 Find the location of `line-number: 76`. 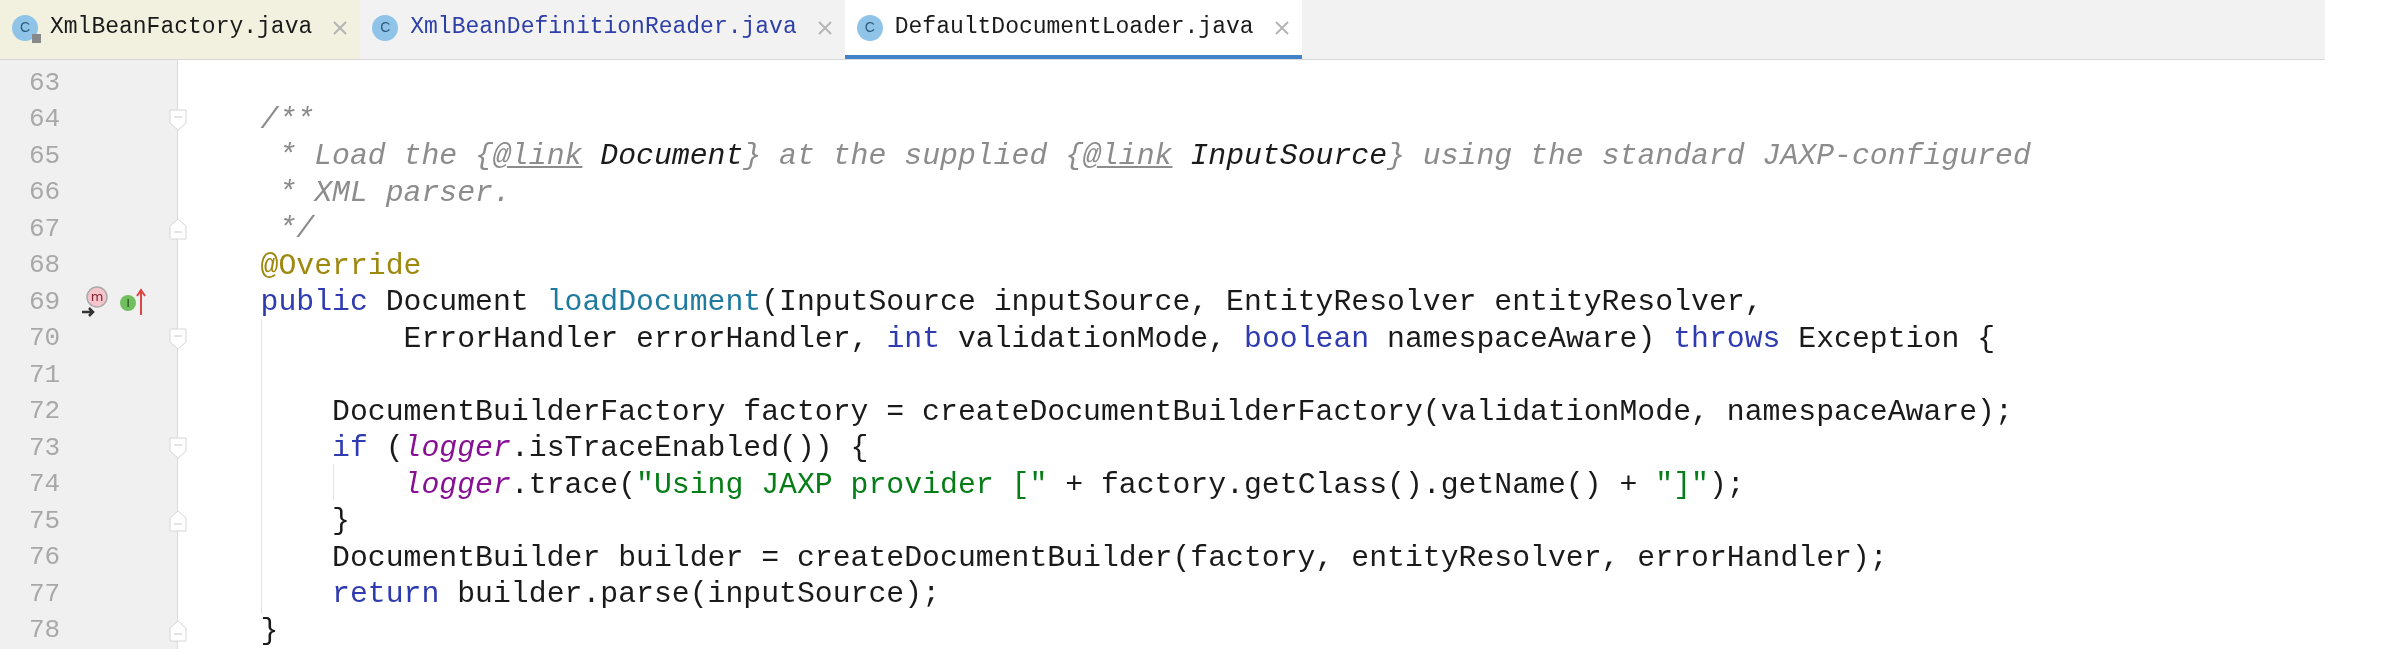

line-number: 76 is located at coordinates (45, 558).